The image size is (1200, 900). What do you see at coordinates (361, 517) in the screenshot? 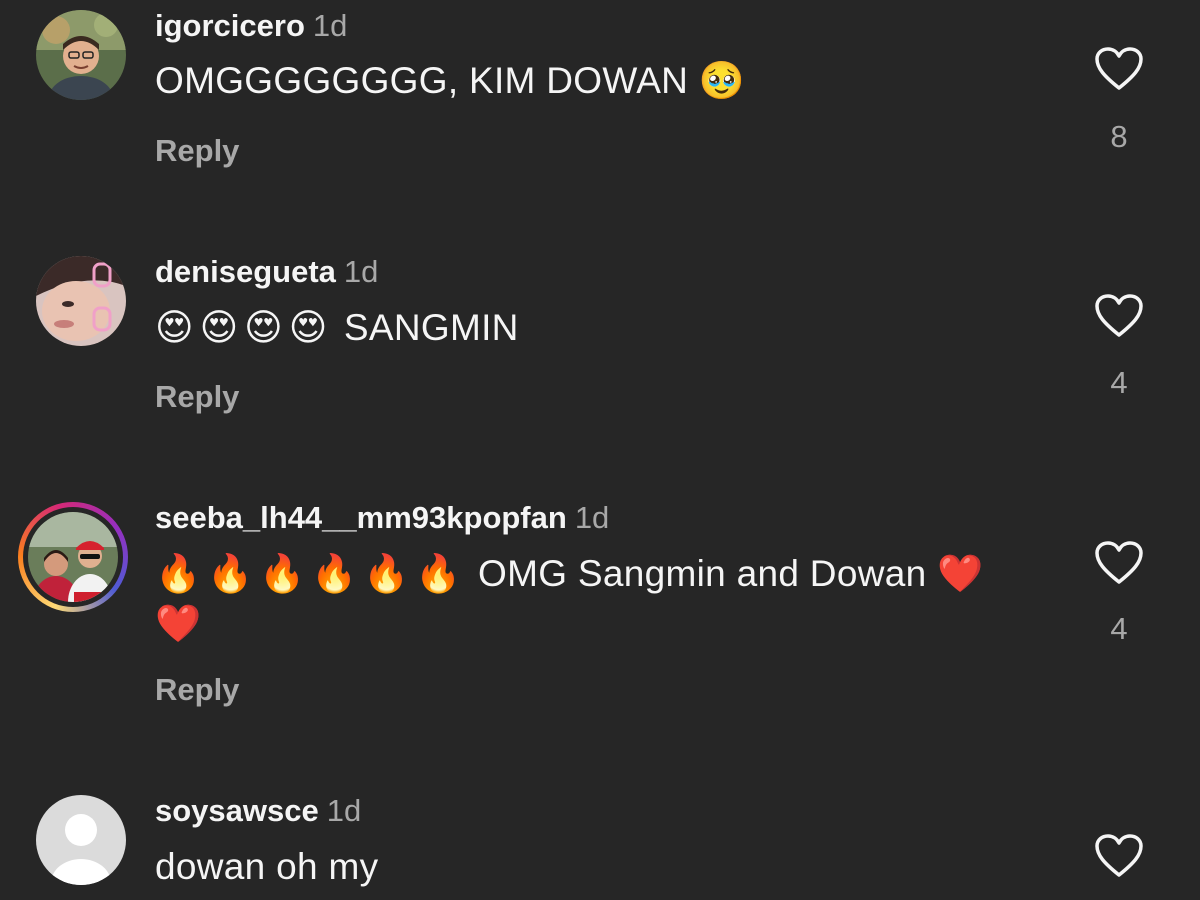
I see `username: seeba_lh44__mm93kpopfan` at bounding box center [361, 517].